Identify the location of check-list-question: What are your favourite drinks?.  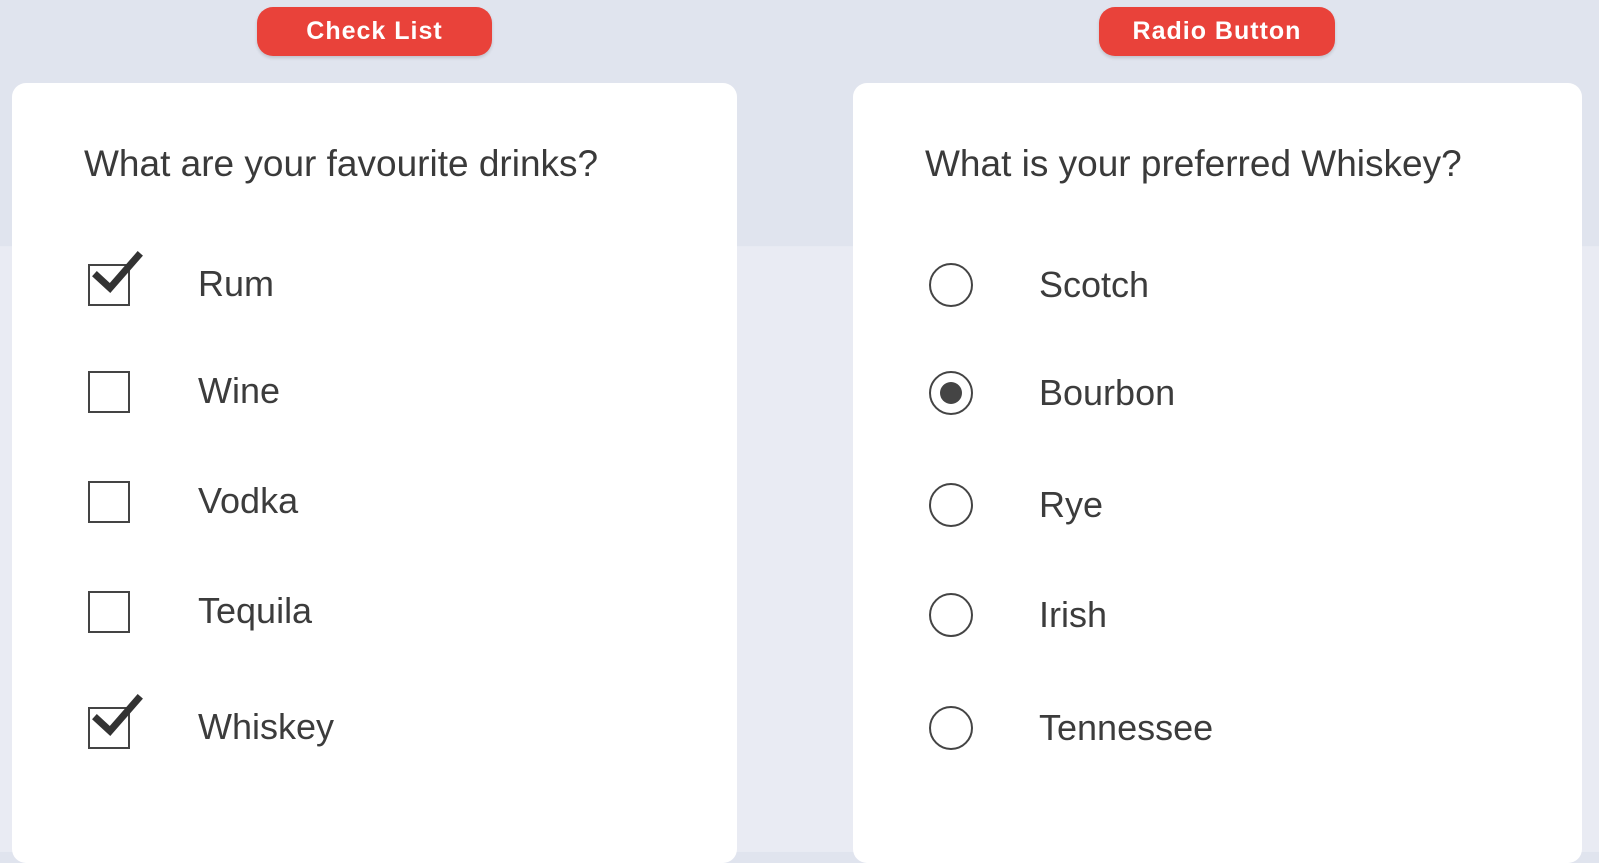
(341, 163).